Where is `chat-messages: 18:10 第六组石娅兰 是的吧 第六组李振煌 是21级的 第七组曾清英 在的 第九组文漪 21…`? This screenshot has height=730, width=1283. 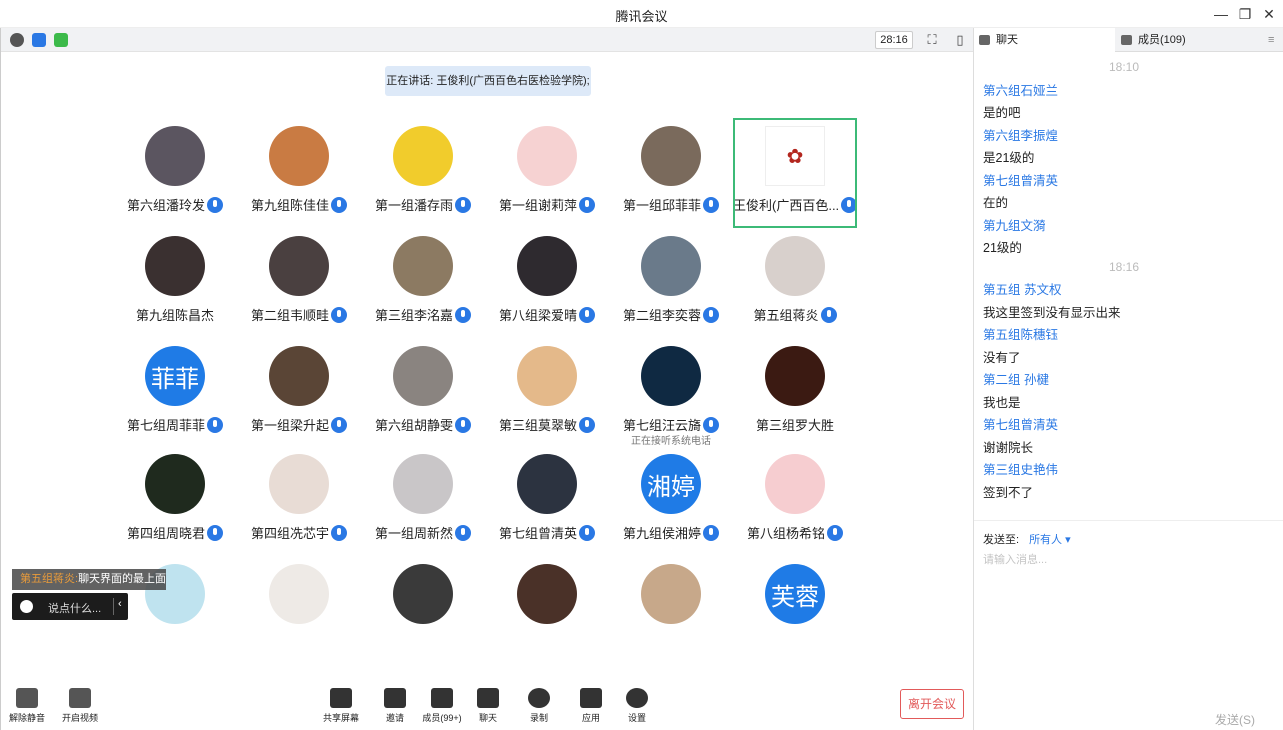 chat-messages: 18:10 第六组石娅兰 是的吧 第六组李振煌 是21级的 第七组曾清英 在的 第九组文漪 21… is located at coordinates (1124, 286).